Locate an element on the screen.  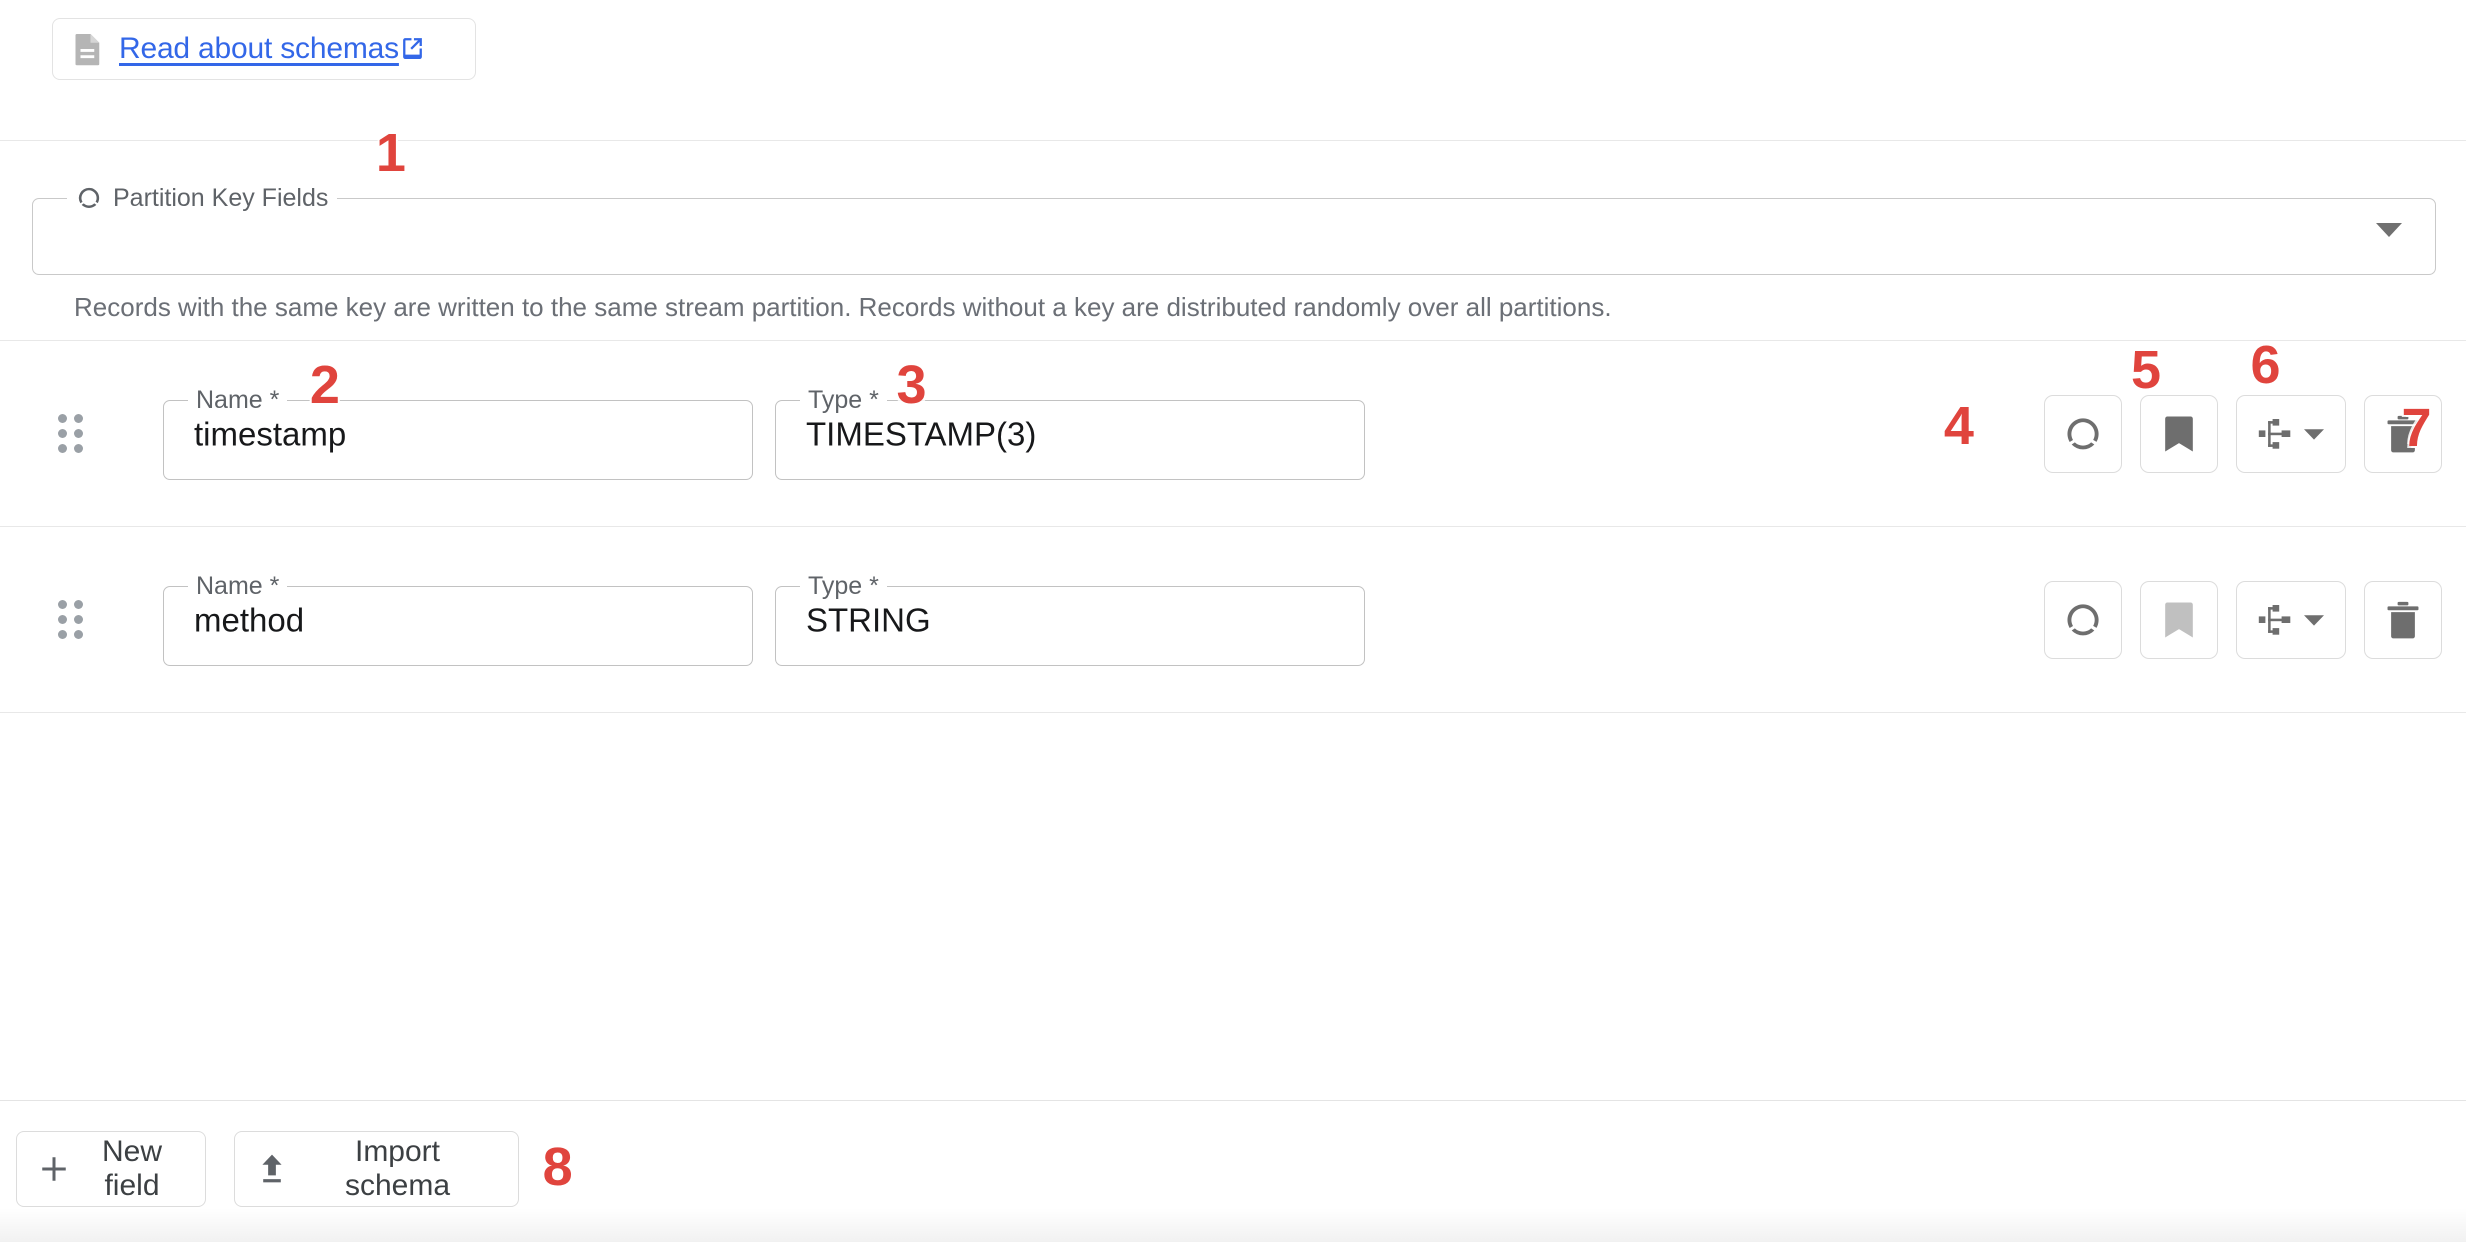
table-row: Name * method Type * STRING is located at coordinates (1233, 619).